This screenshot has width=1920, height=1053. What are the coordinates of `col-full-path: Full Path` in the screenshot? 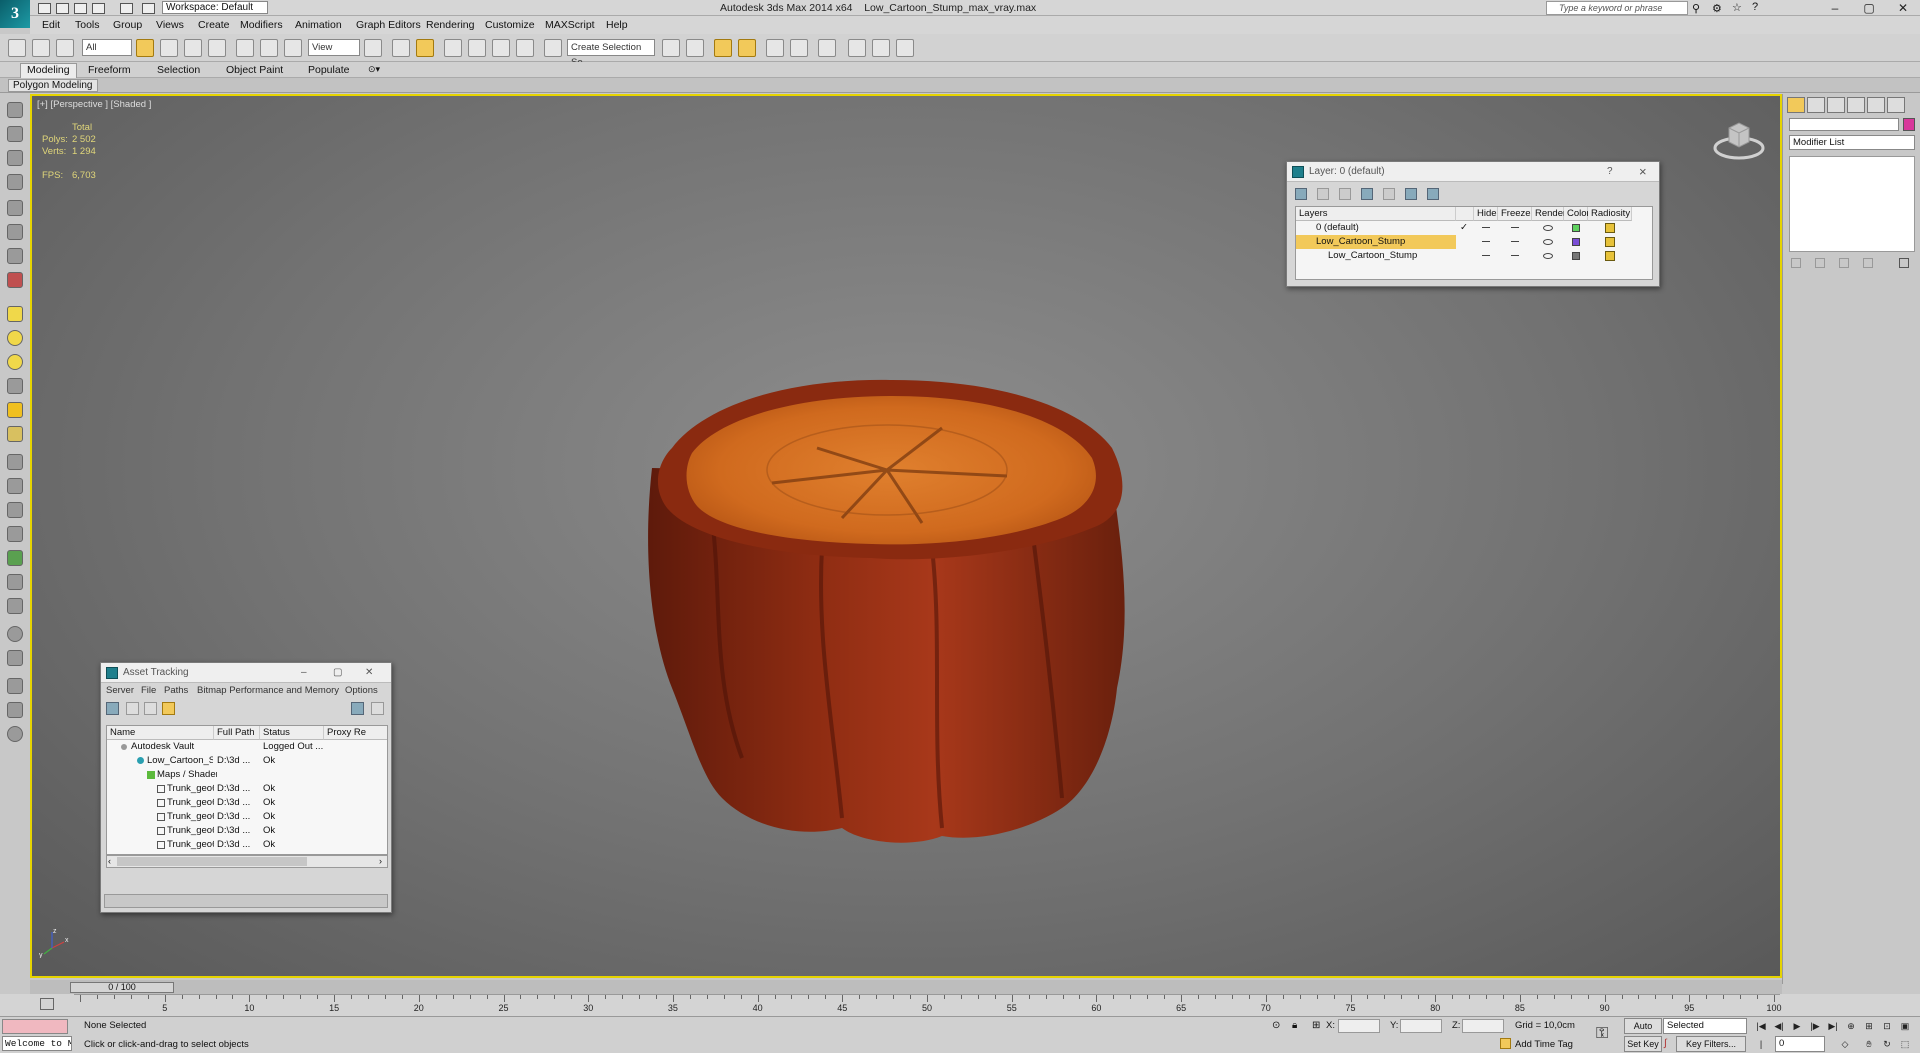 It's located at (237, 733).